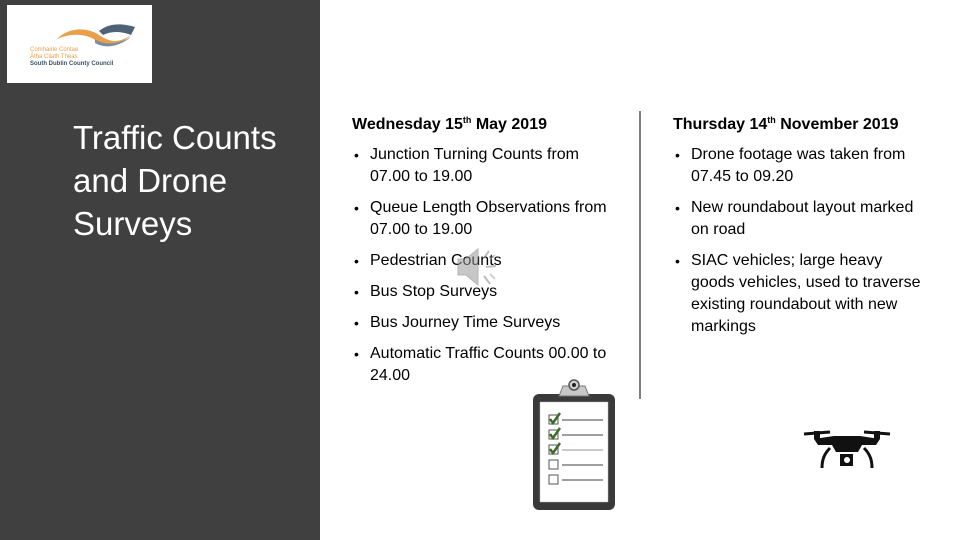 The width and height of the screenshot is (960, 540). What do you see at coordinates (509, 124) in the screenshot?
I see `heading-month-year: May 2019` at bounding box center [509, 124].